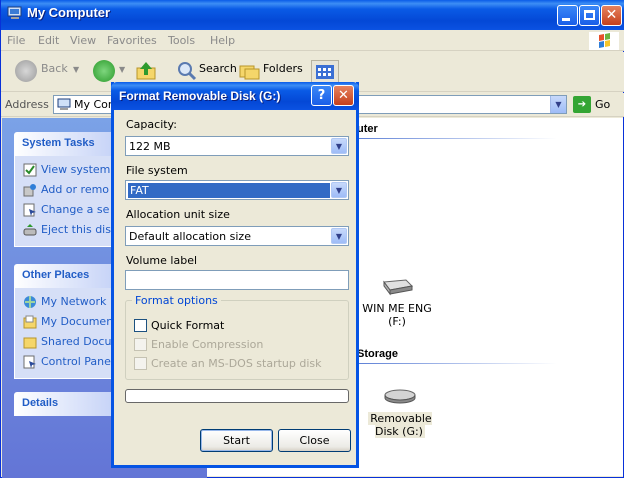  I want to click on views-icon, so click(325, 72).